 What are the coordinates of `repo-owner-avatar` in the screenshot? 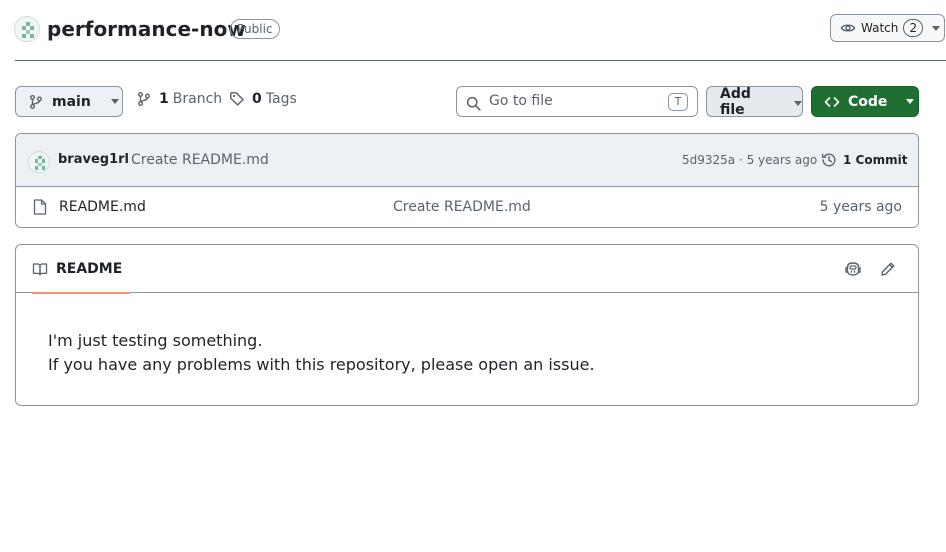 It's located at (27, 29).